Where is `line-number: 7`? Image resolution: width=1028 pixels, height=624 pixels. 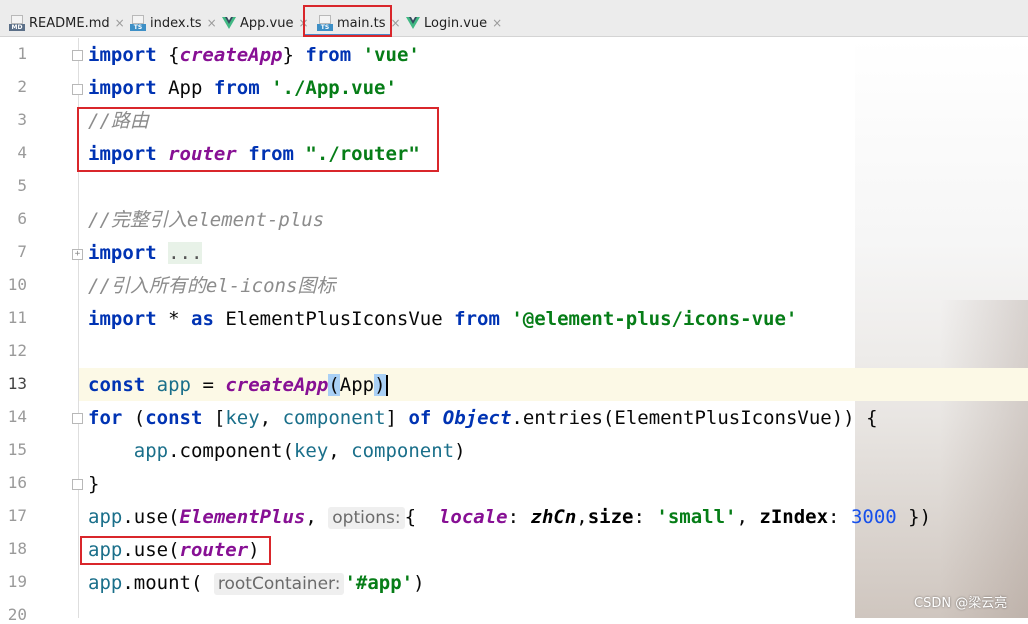 line-number: 7 is located at coordinates (22, 251).